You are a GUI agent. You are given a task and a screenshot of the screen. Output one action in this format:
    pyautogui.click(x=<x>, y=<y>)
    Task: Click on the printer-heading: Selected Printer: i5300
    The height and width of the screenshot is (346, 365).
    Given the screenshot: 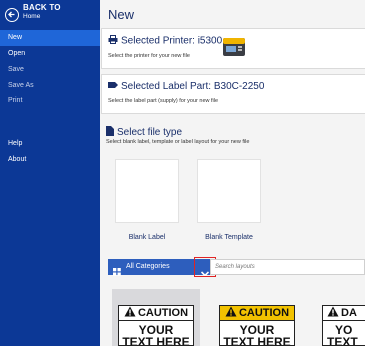 What is the action you would take?
    pyautogui.click(x=172, y=41)
    